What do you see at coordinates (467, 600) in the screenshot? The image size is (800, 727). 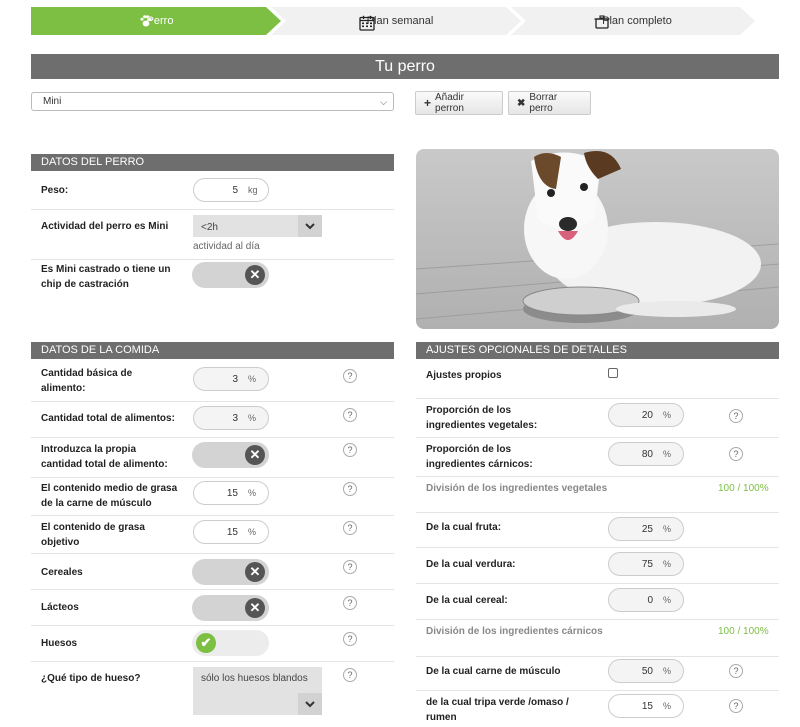 I see `cereal-label: De la cual cereal:` at bounding box center [467, 600].